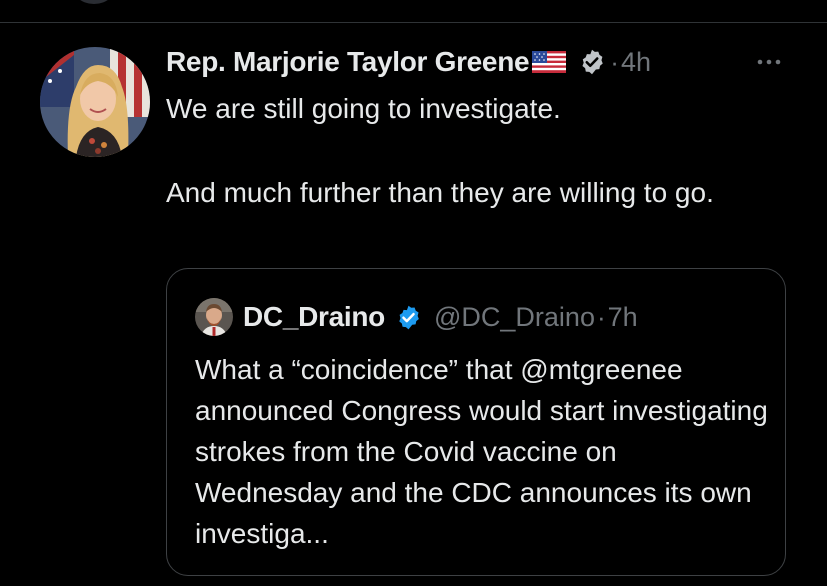 Image resolution: width=827 pixels, height=586 pixels. What do you see at coordinates (549, 62) in the screenshot?
I see `us-flag-icon` at bounding box center [549, 62].